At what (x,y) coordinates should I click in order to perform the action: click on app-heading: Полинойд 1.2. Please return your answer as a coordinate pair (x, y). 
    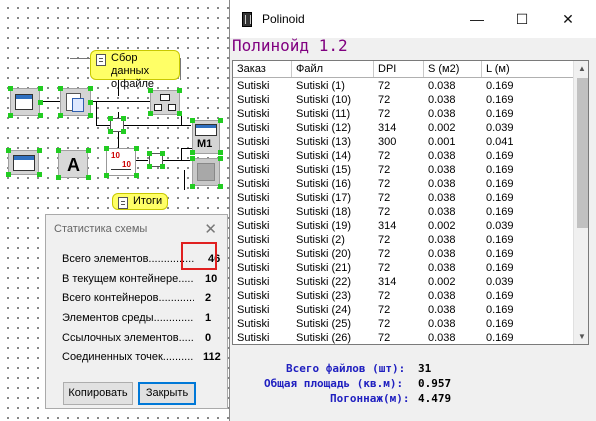
    Looking at the image, I should click on (290, 45).